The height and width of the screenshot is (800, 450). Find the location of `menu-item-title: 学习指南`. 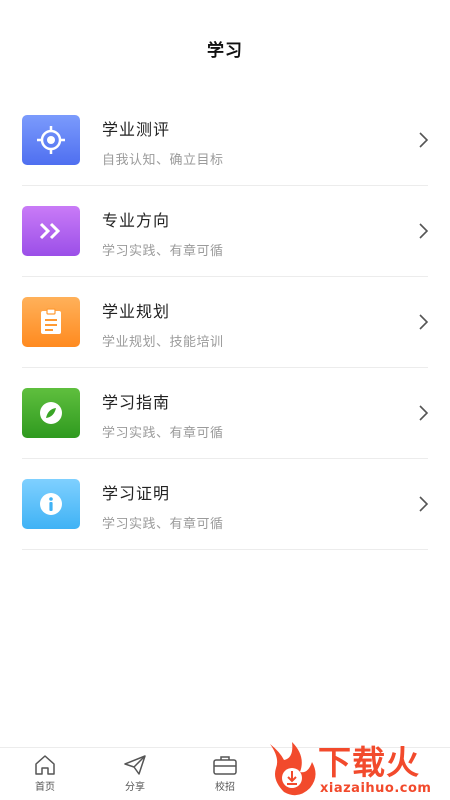

menu-item-title: 学习指南 is located at coordinates (136, 402).